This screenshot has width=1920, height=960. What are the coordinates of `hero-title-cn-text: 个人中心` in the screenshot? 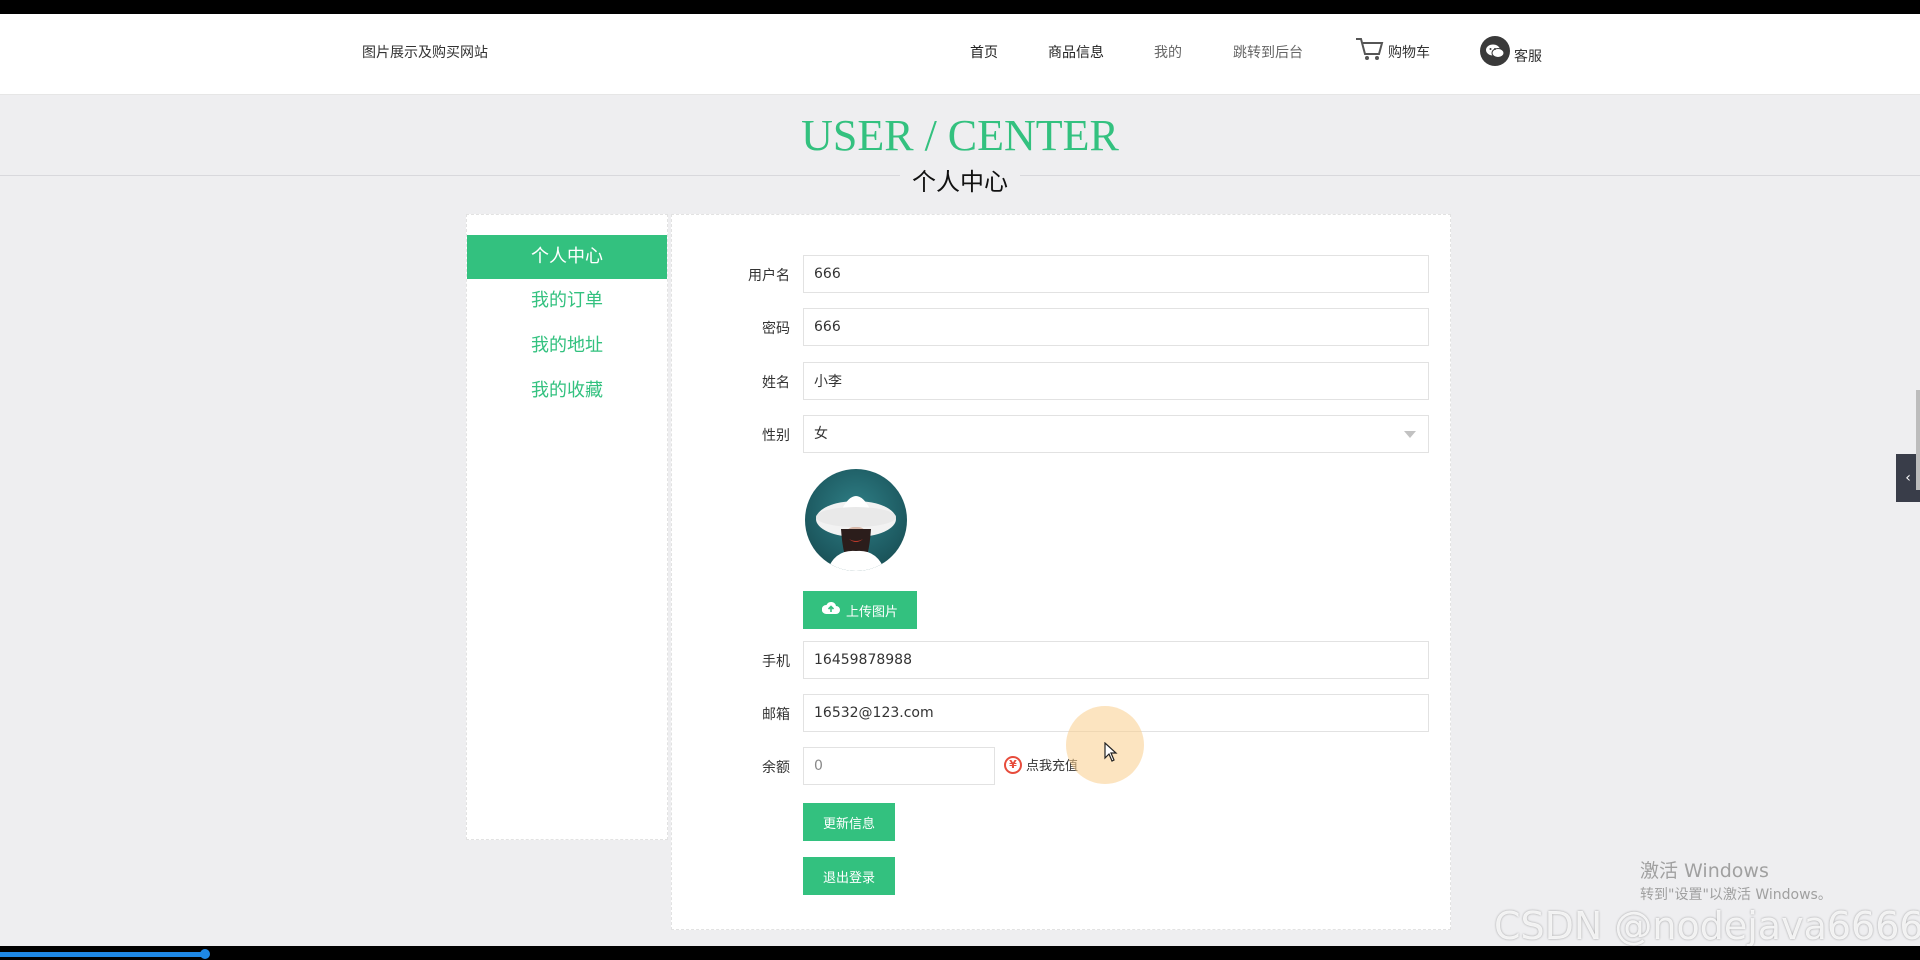 It's located at (960, 182).